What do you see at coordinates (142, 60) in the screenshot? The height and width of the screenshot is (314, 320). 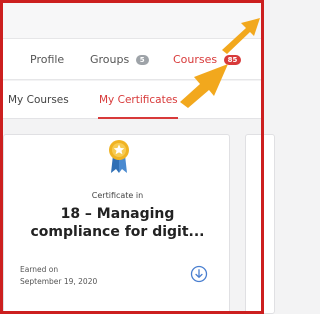 I see `groups-count-badge: 5` at bounding box center [142, 60].